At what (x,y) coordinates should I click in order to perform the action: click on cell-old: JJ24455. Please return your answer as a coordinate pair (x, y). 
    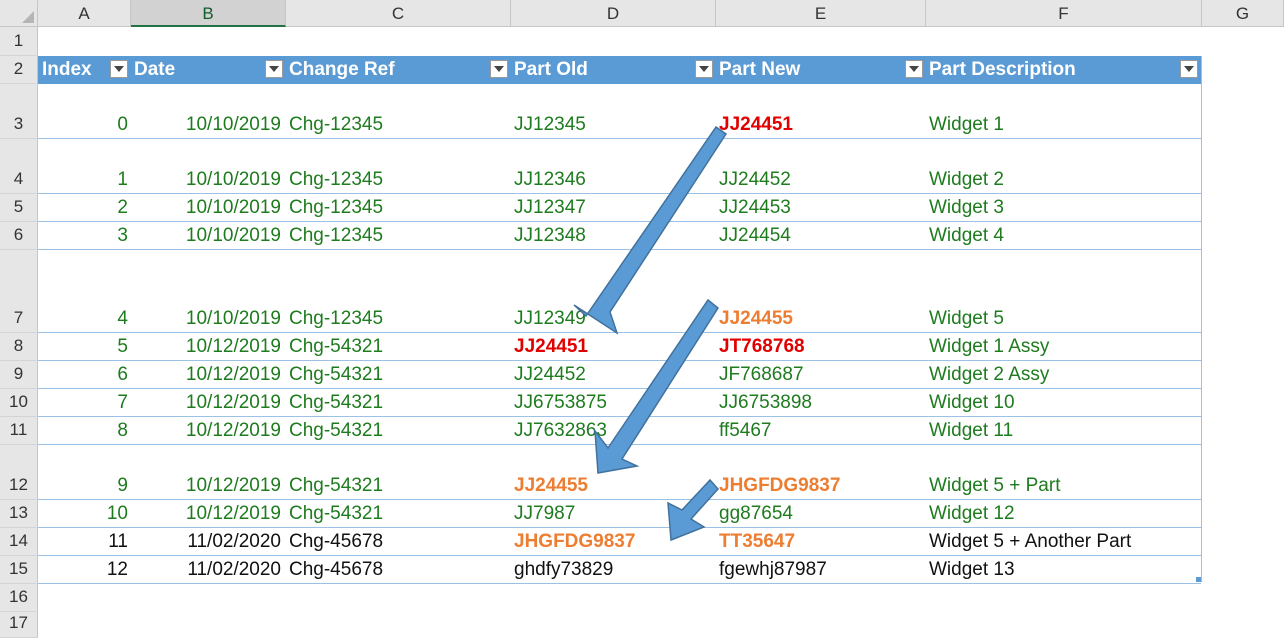
    Looking at the image, I should click on (551, 486).